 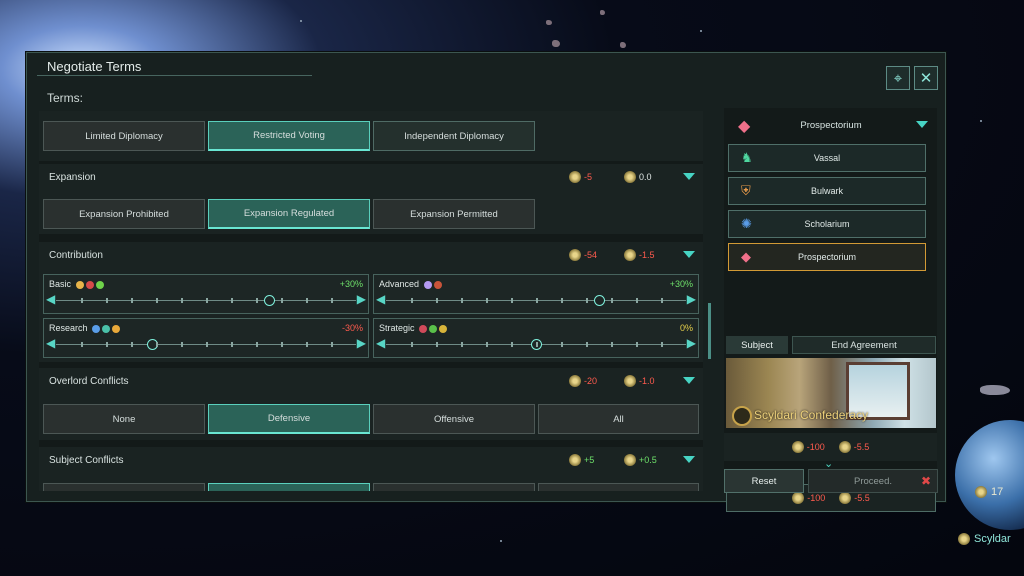 What do you see at coordinates (454, 214) in the screenshot?
I see `option-expansion-permitted: Expansion Permitted` at bounding box center [454, 214].